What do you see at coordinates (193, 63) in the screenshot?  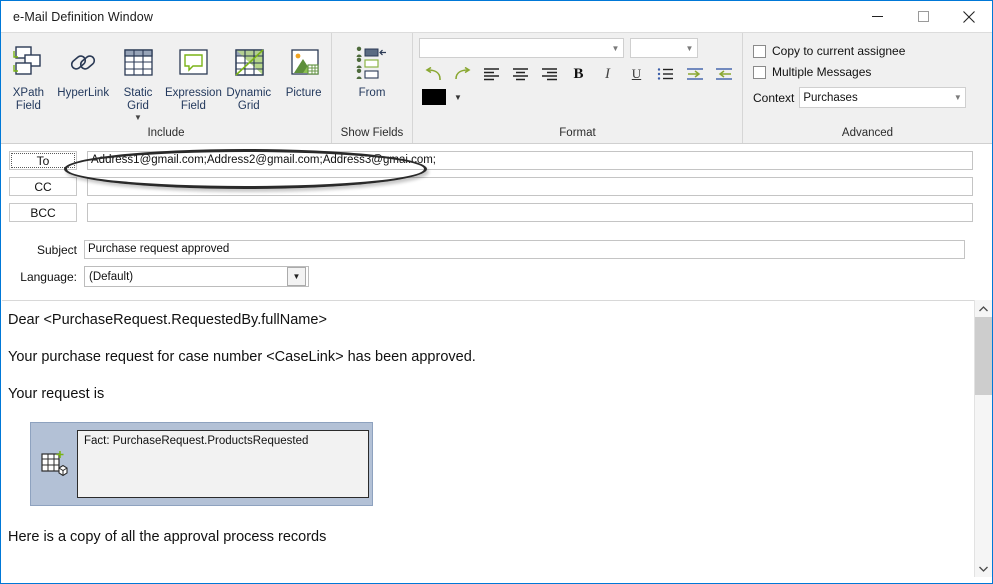 I see `expression-field-icon` at bounding box center [193, 63].